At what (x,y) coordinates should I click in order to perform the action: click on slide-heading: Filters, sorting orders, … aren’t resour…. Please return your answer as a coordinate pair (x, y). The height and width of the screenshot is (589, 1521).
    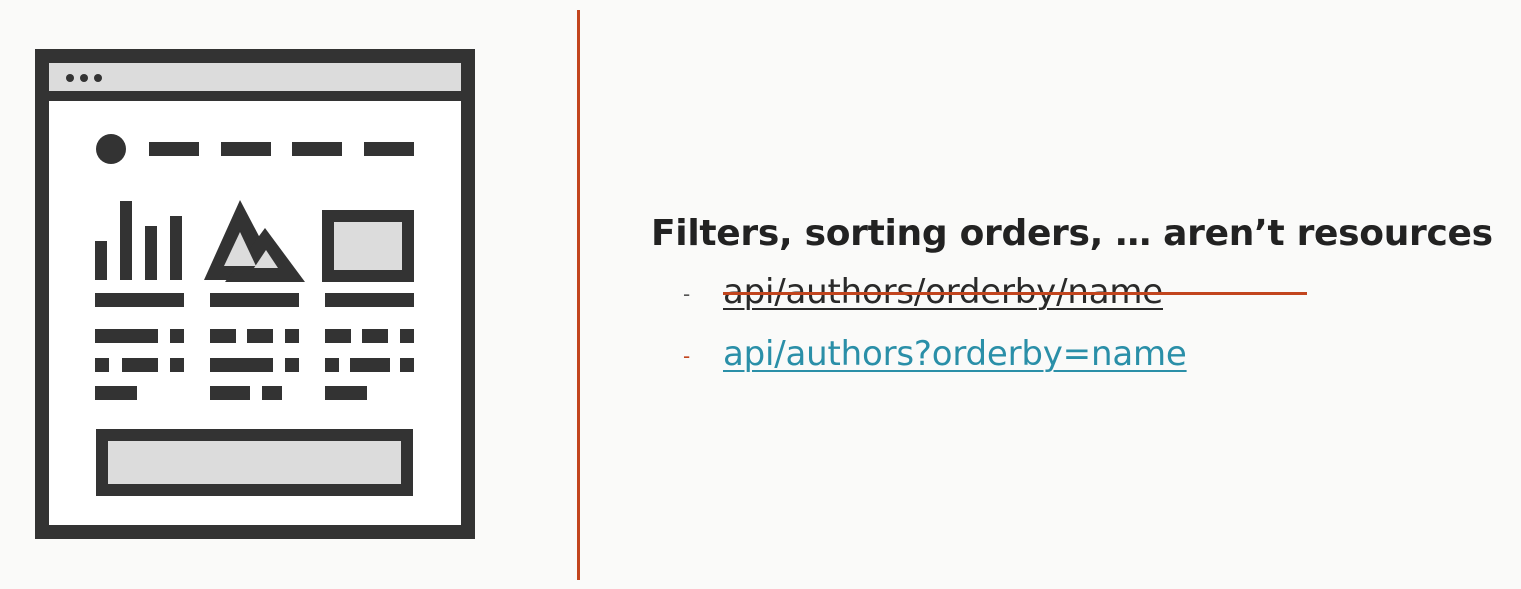
    Looking at the image, I should click on (1072, 233).